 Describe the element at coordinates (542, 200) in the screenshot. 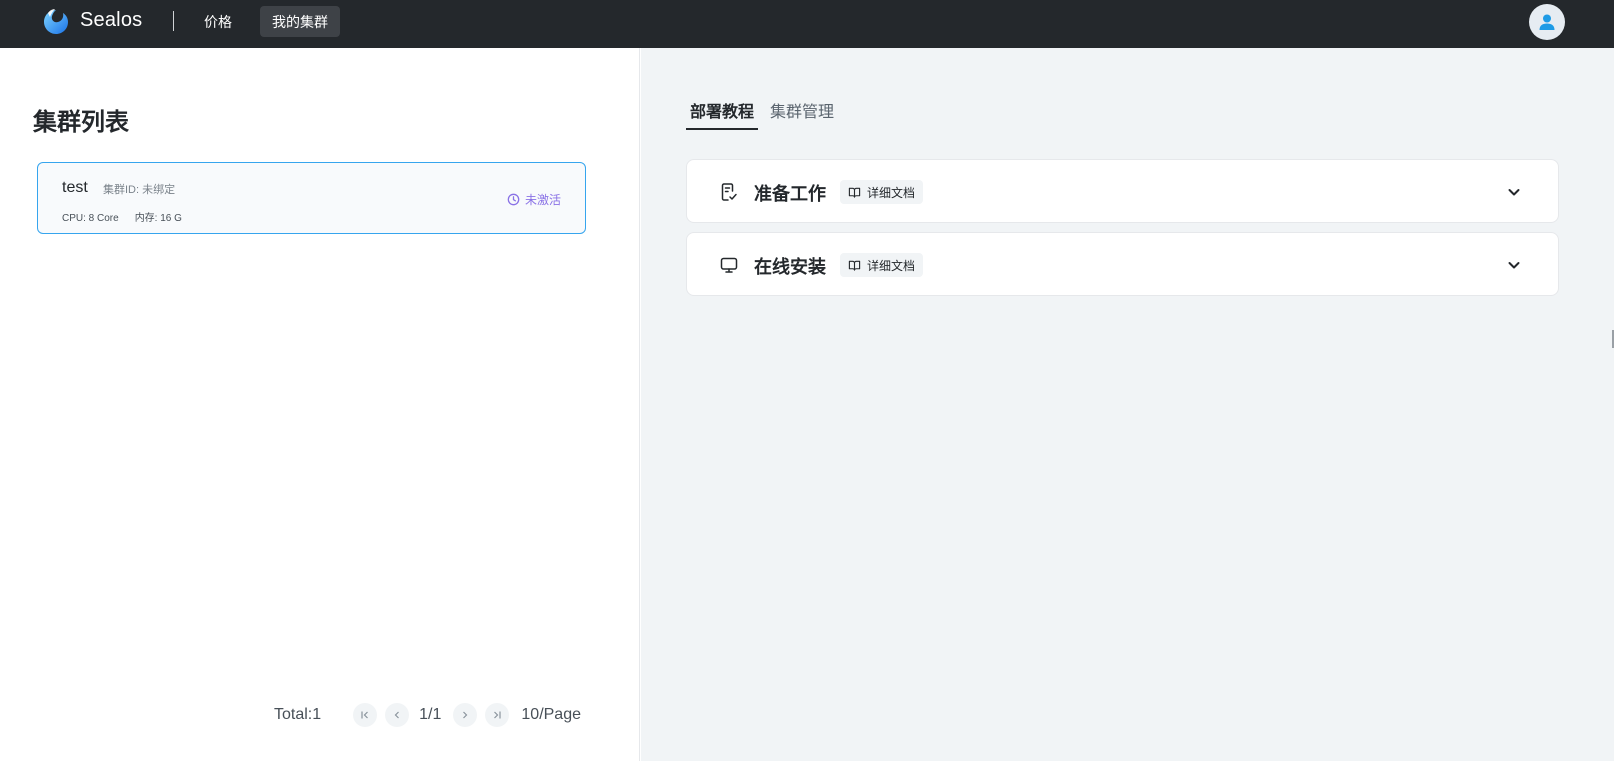

I see `cluster-status-text: 未激活` at that location.